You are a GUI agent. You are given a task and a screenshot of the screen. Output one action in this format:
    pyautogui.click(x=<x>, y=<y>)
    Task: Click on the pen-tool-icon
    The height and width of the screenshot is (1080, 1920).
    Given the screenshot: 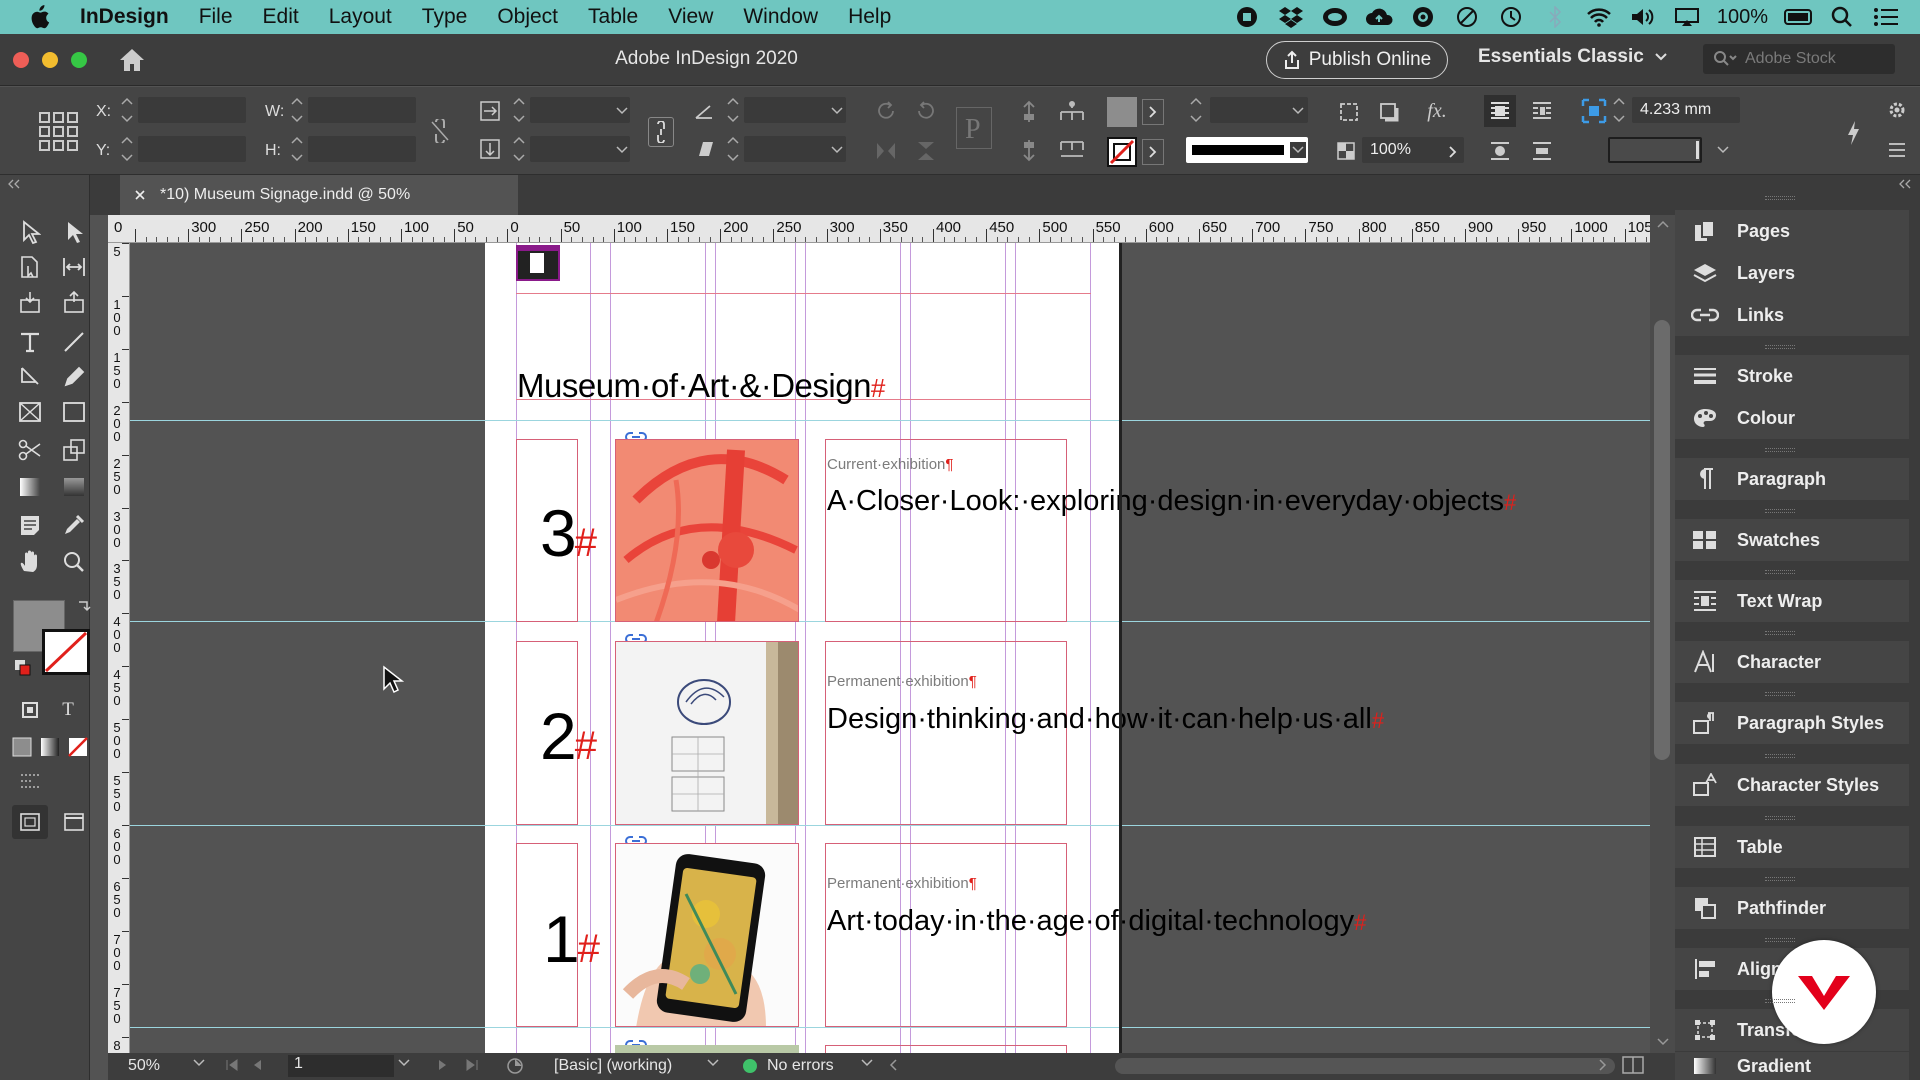 What is the action you would take?
    pyautogui.click(x=30, y=377)
    